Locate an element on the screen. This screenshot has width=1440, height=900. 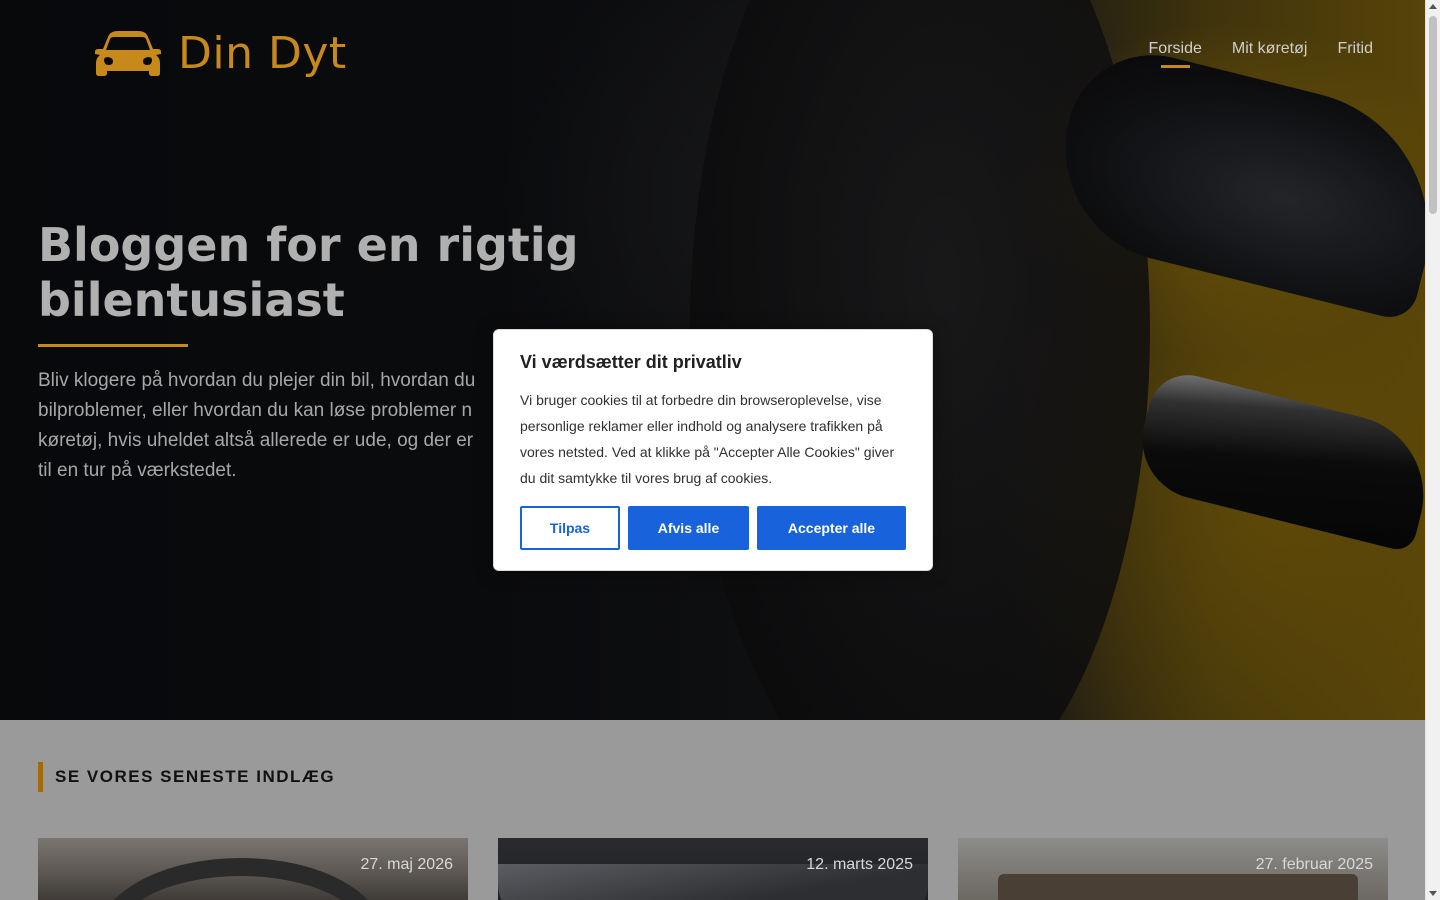
post-date: 27. maj 2026 is located at coordinates (406, 864).